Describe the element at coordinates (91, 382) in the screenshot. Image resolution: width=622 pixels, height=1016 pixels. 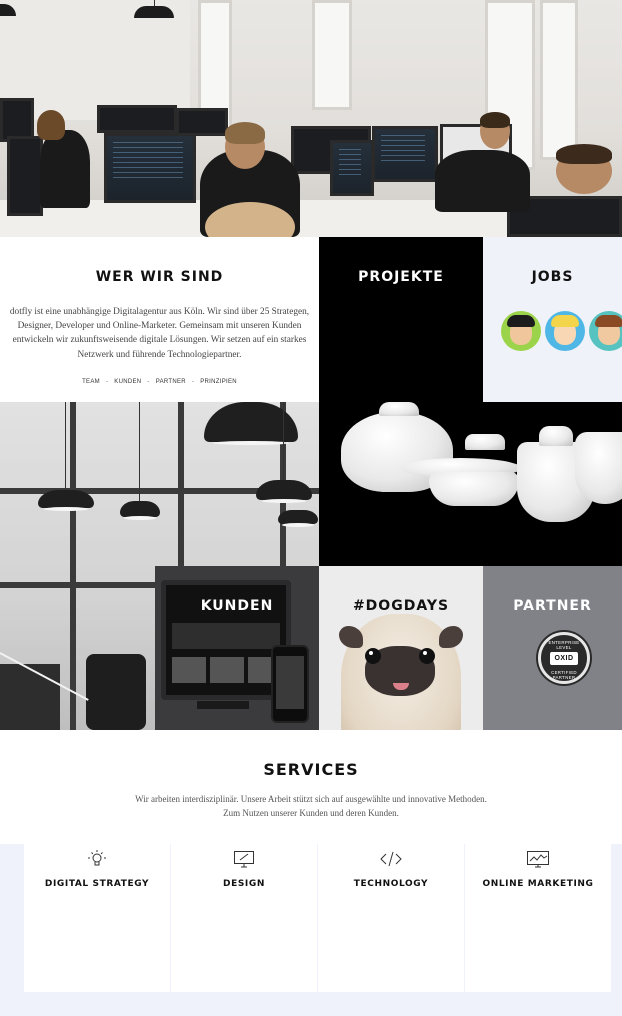
I see `about-link-team: TEAM` at that location.